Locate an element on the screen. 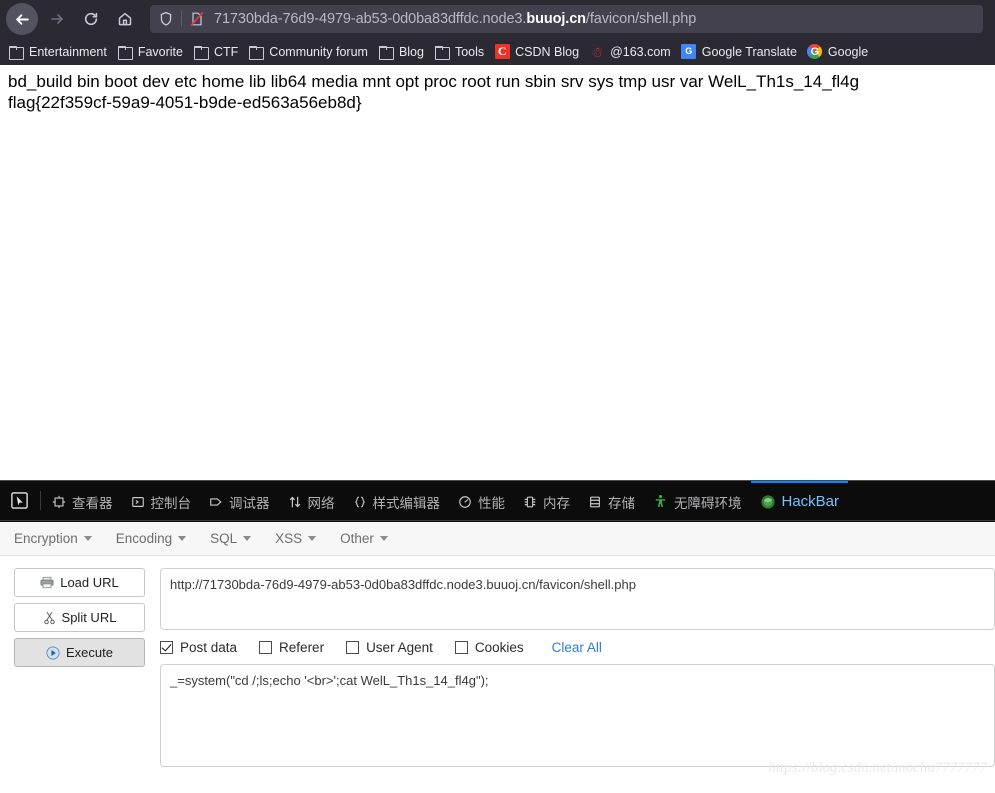 This screenshot has height=793, width=995. menu-encoding: Encoding is located at coordinates (158, 538).